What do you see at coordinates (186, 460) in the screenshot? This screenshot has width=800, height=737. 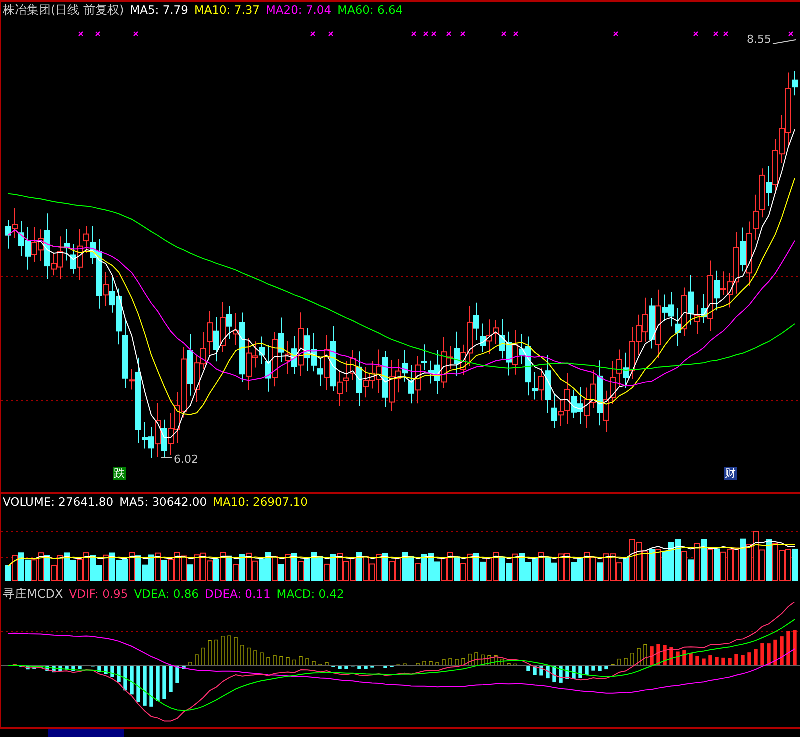 I see `low-price-label: 6.02` at bounding box center [186, 460].